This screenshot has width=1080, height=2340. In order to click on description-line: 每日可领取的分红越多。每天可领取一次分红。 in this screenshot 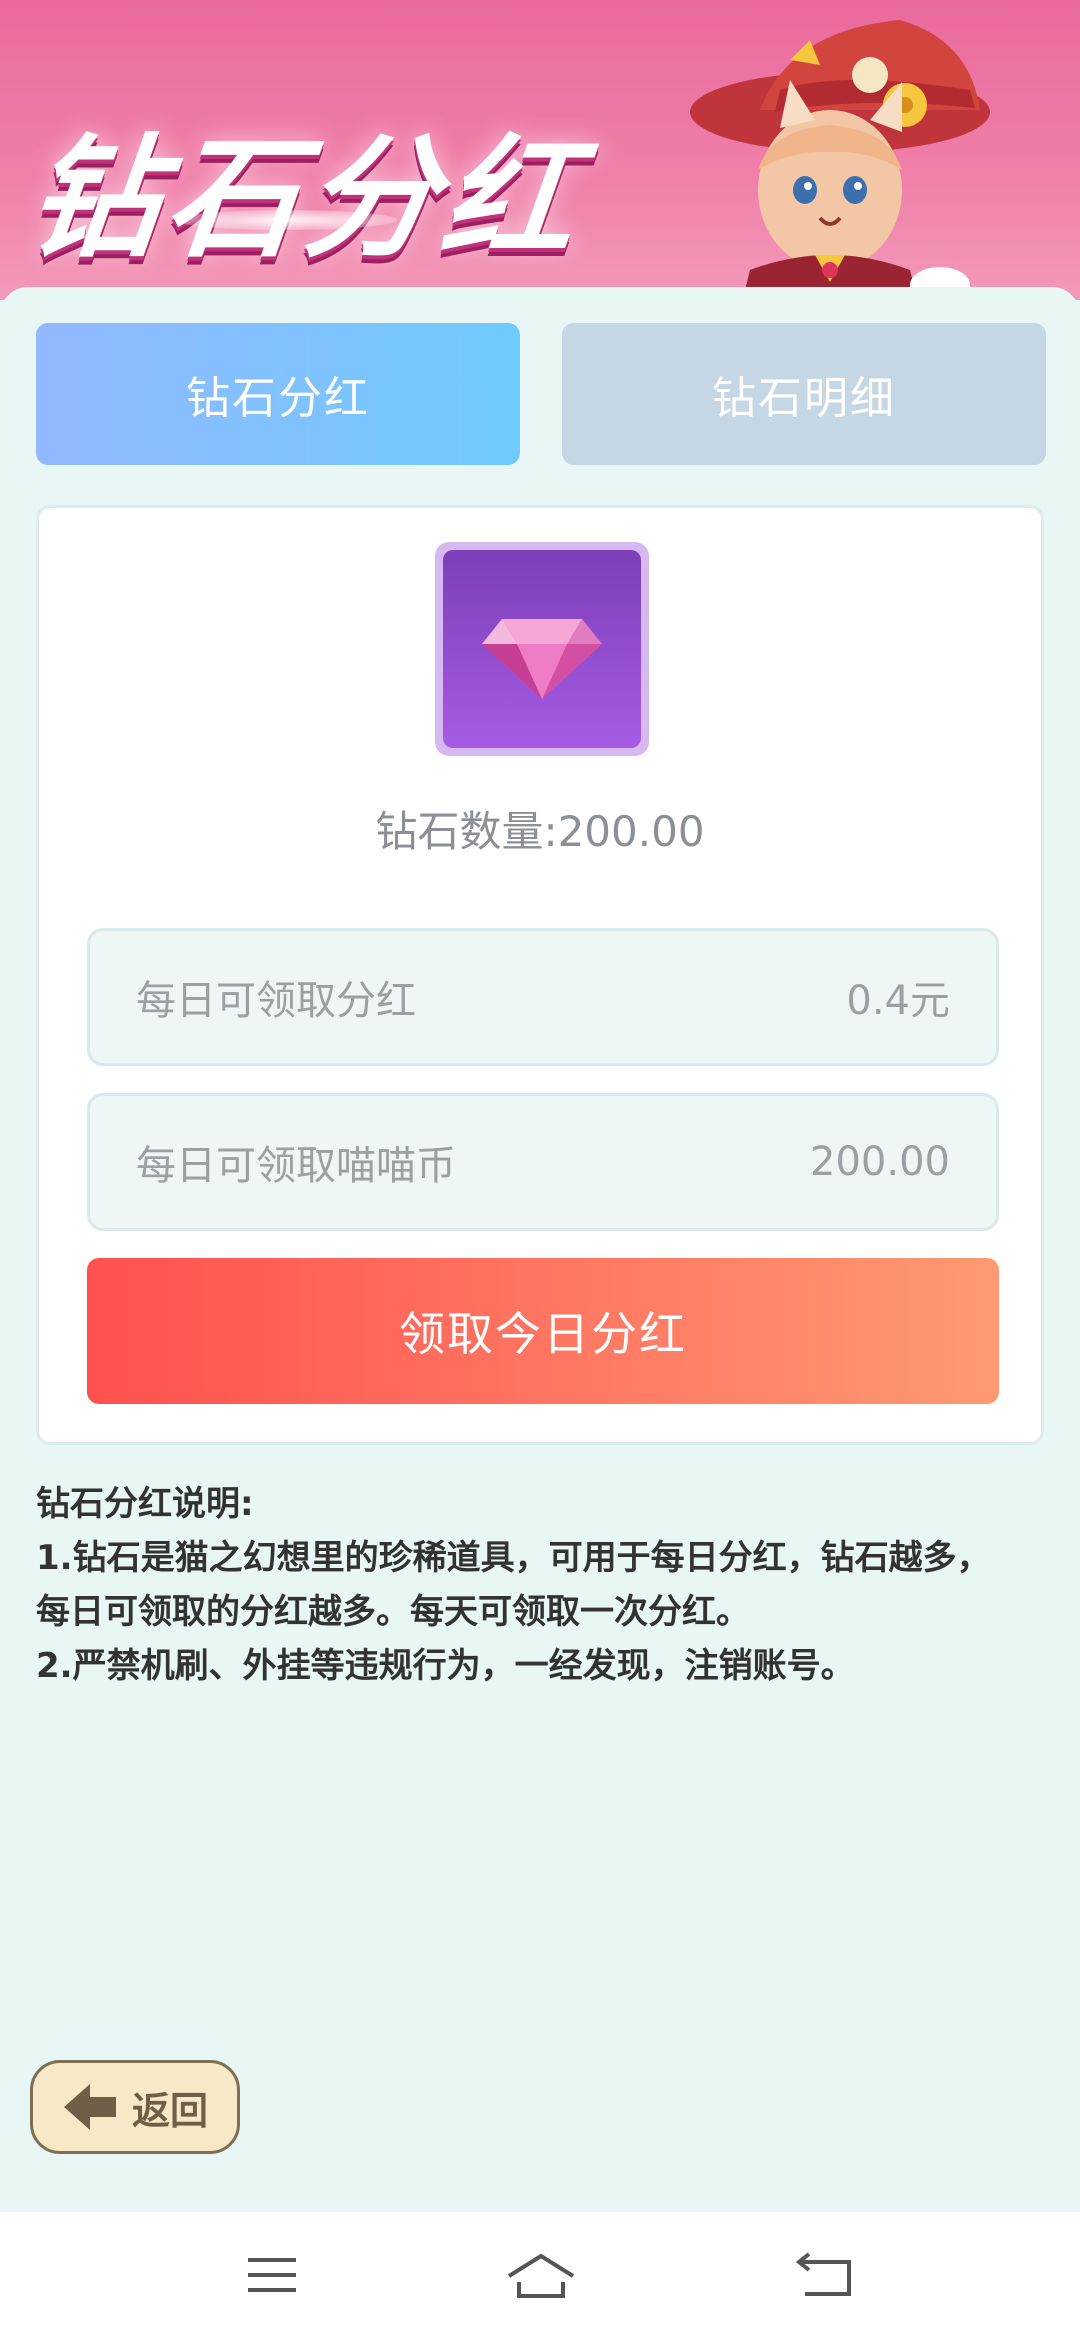, I will do `click(393, 1612)`.